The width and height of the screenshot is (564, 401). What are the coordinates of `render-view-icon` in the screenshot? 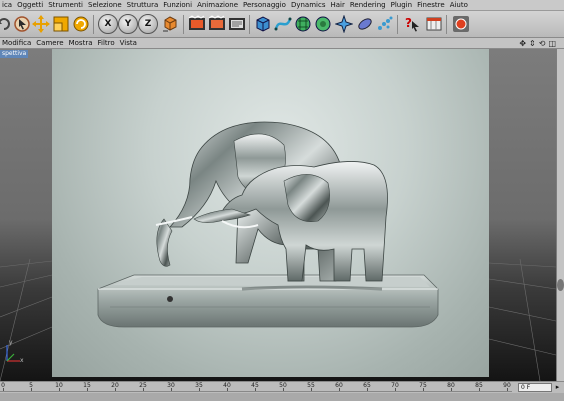 It's located at (197, 24).